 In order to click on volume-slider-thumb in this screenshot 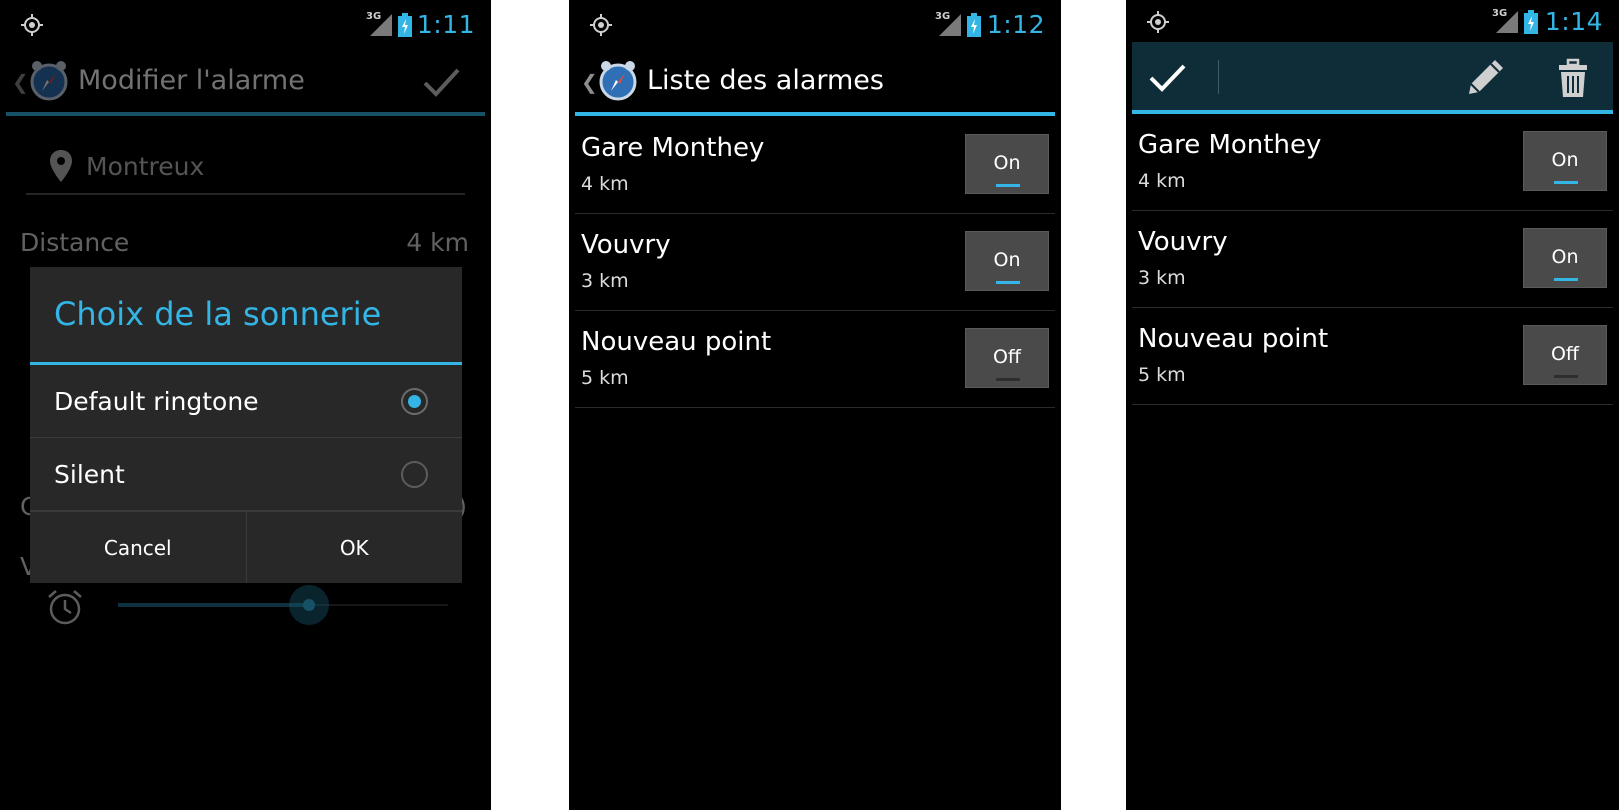, I will do `click(309, 605)`.